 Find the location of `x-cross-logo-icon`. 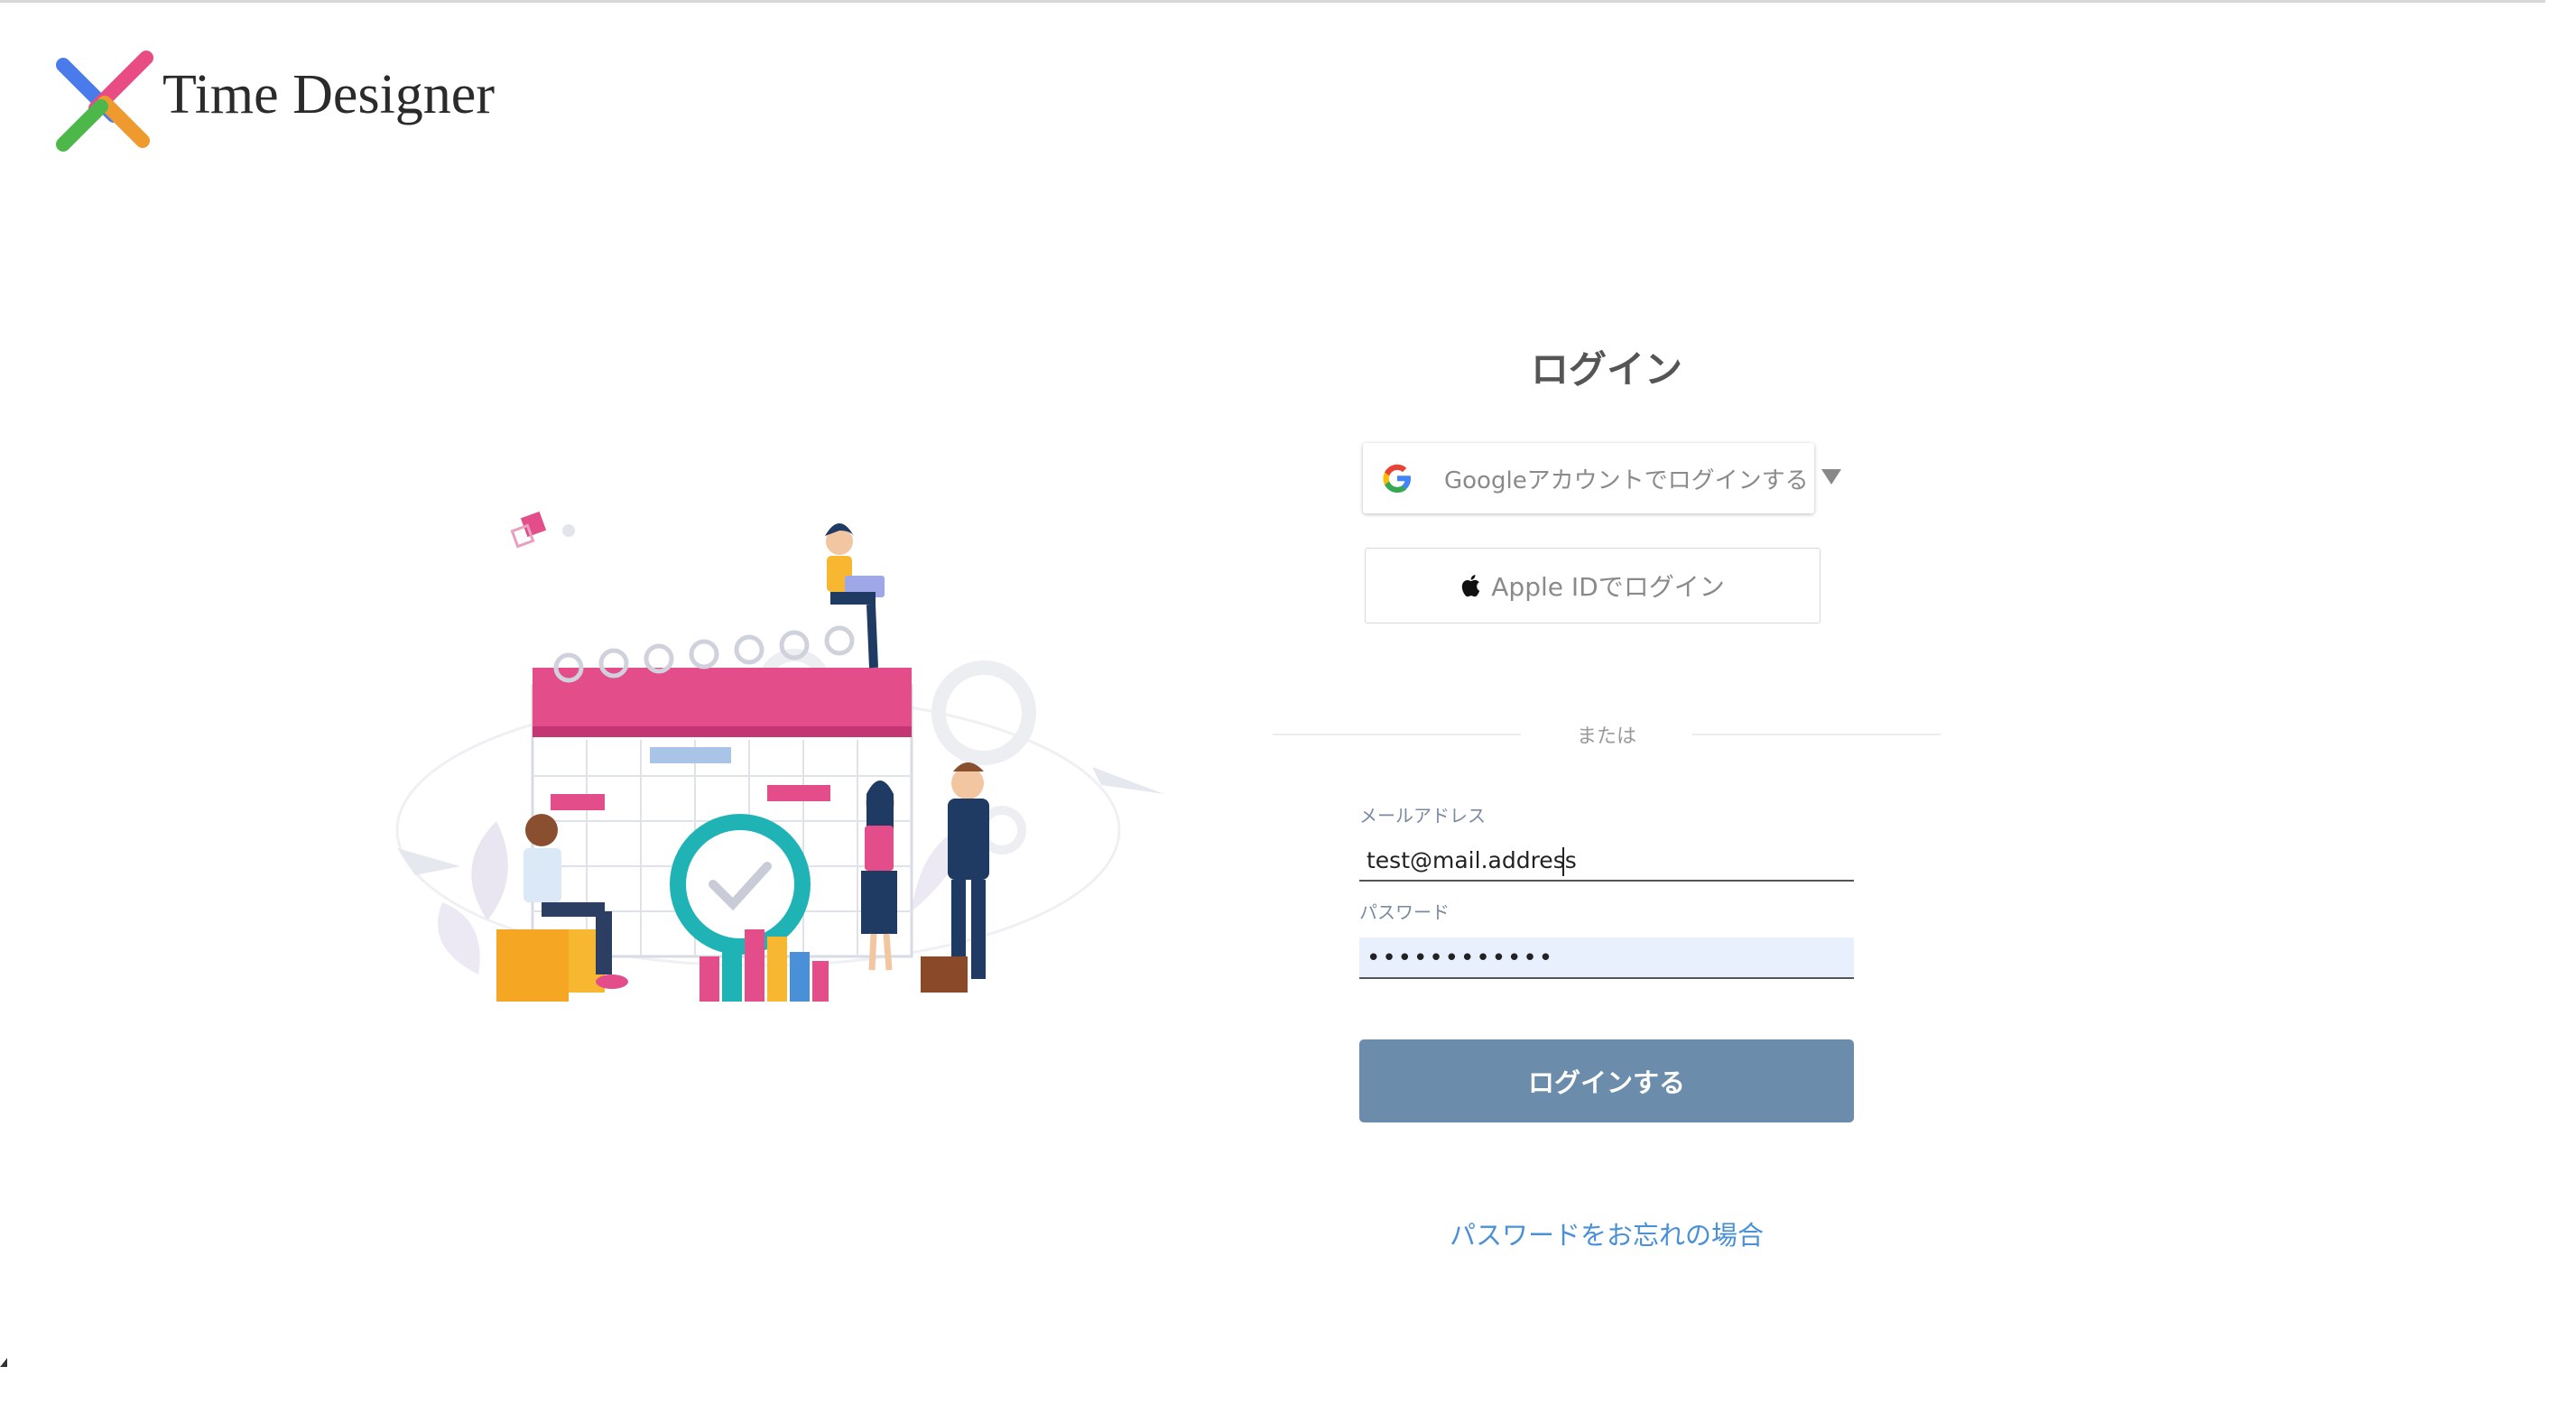

x-cross-logo-icon is located at coordinates (104, 101).